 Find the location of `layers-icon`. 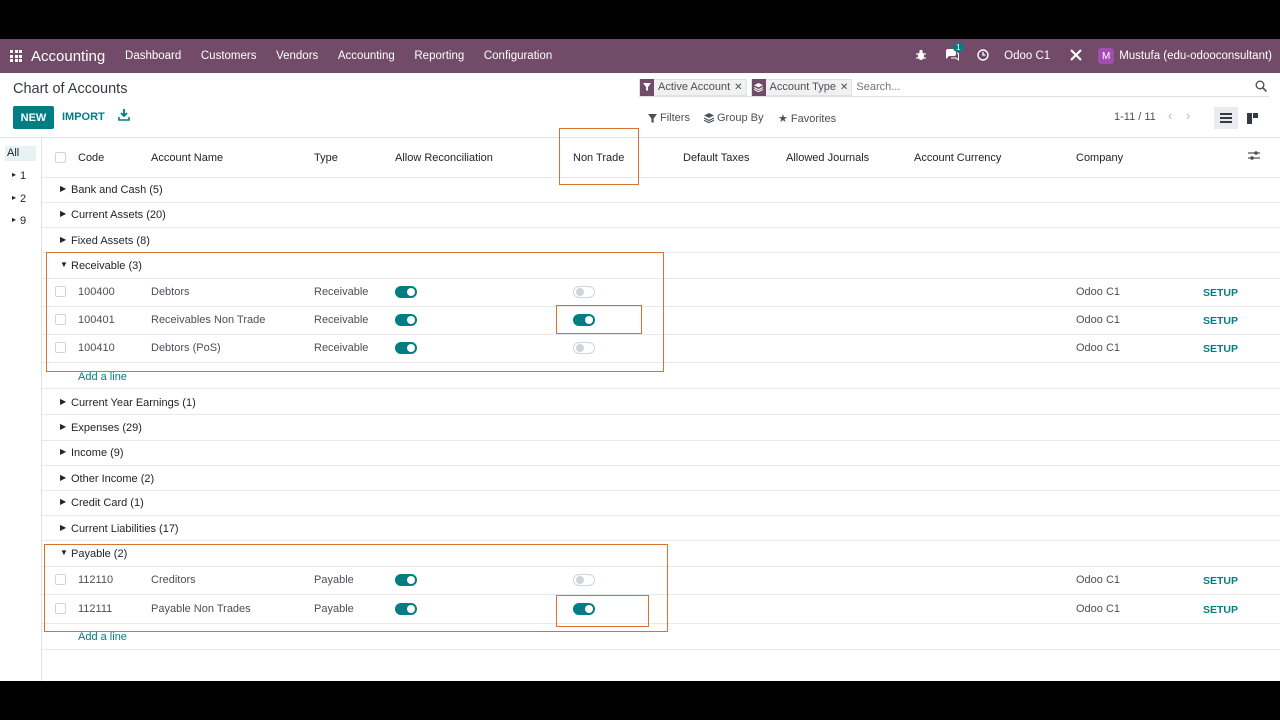

layers-icon is located at coordinates (709, 118).